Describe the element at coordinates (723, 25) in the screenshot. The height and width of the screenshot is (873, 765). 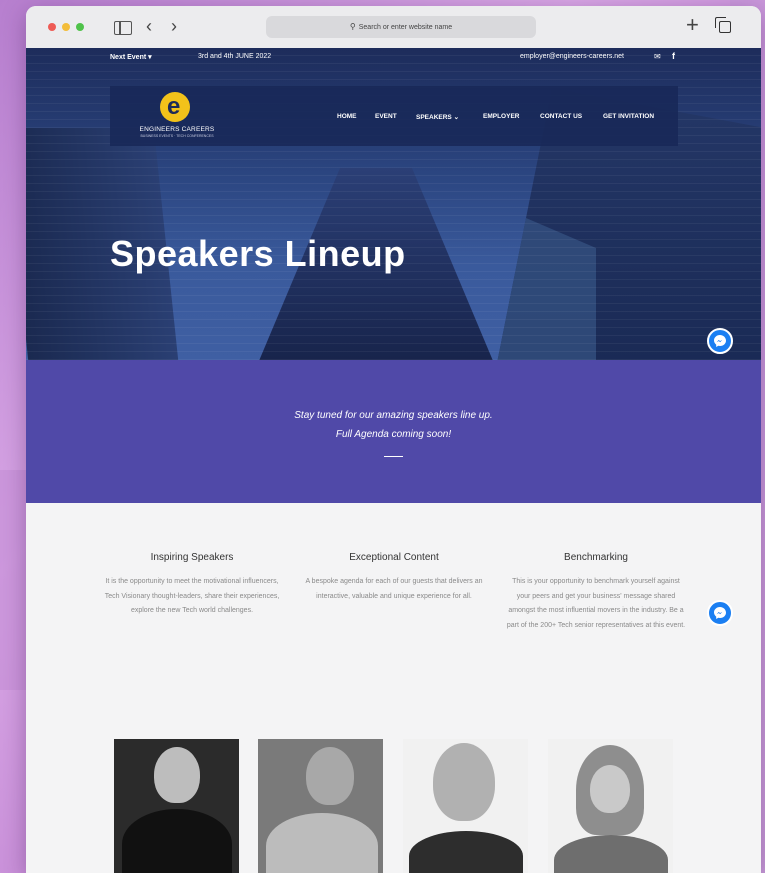
I see `tab-overview-icon` at that location.